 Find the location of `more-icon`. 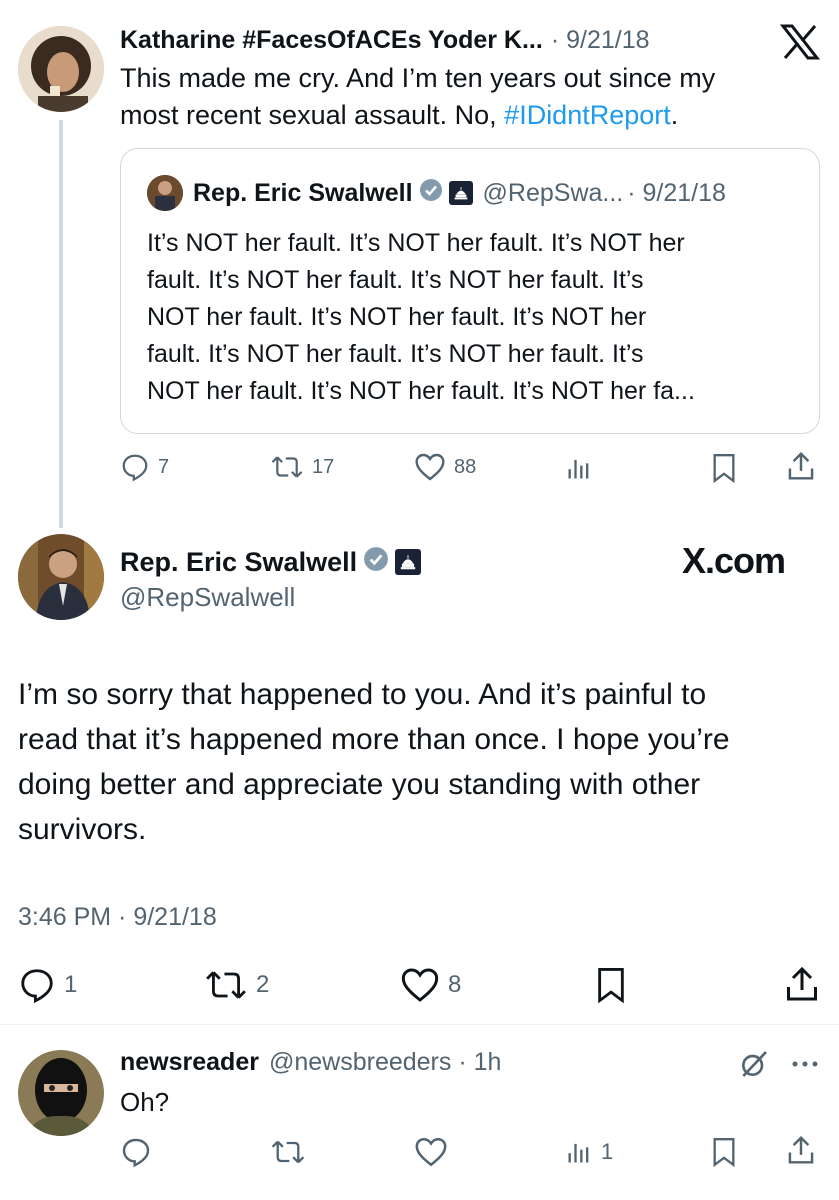

more-icon is located at coordinates (805, 1066).